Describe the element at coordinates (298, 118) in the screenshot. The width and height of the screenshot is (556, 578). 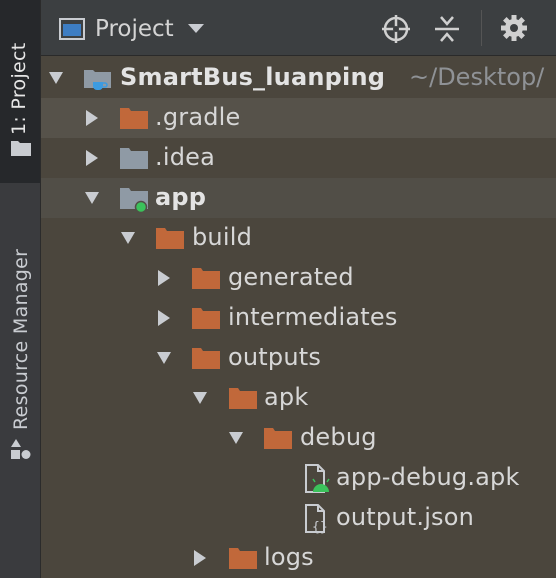
I see `tree-row-gradle: .gradle` at that location.